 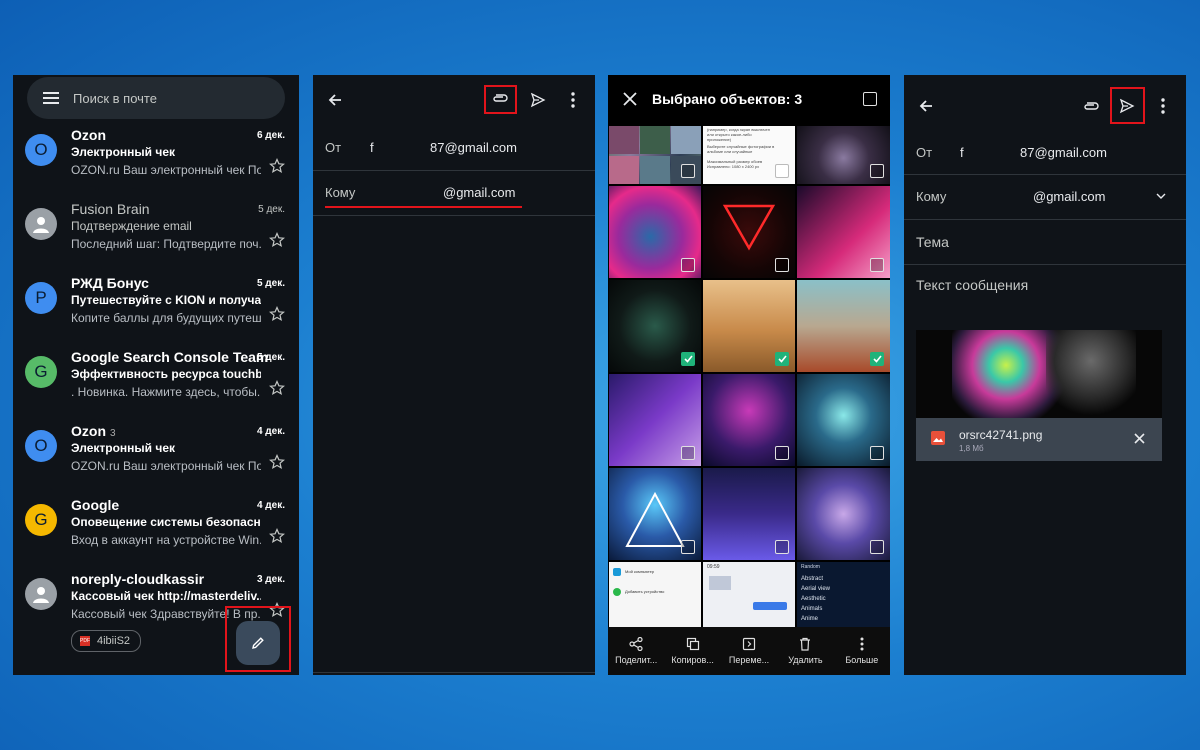 What do you see at coordinates (749, 595) in the screenshot?
I see `screenshot-thumbnail: 09:59` at bounding box center [749, 595].